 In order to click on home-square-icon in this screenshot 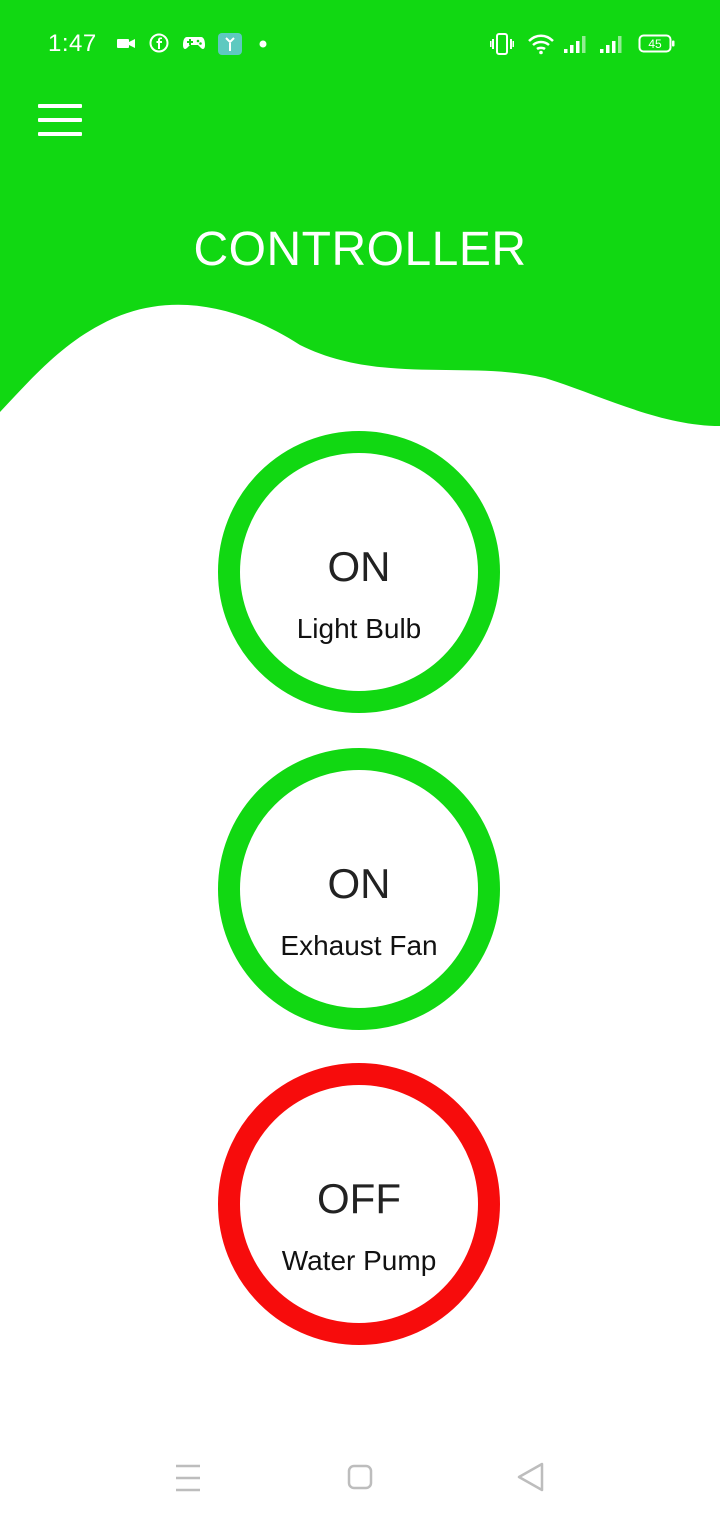, I will do `click(360, 1478)`.